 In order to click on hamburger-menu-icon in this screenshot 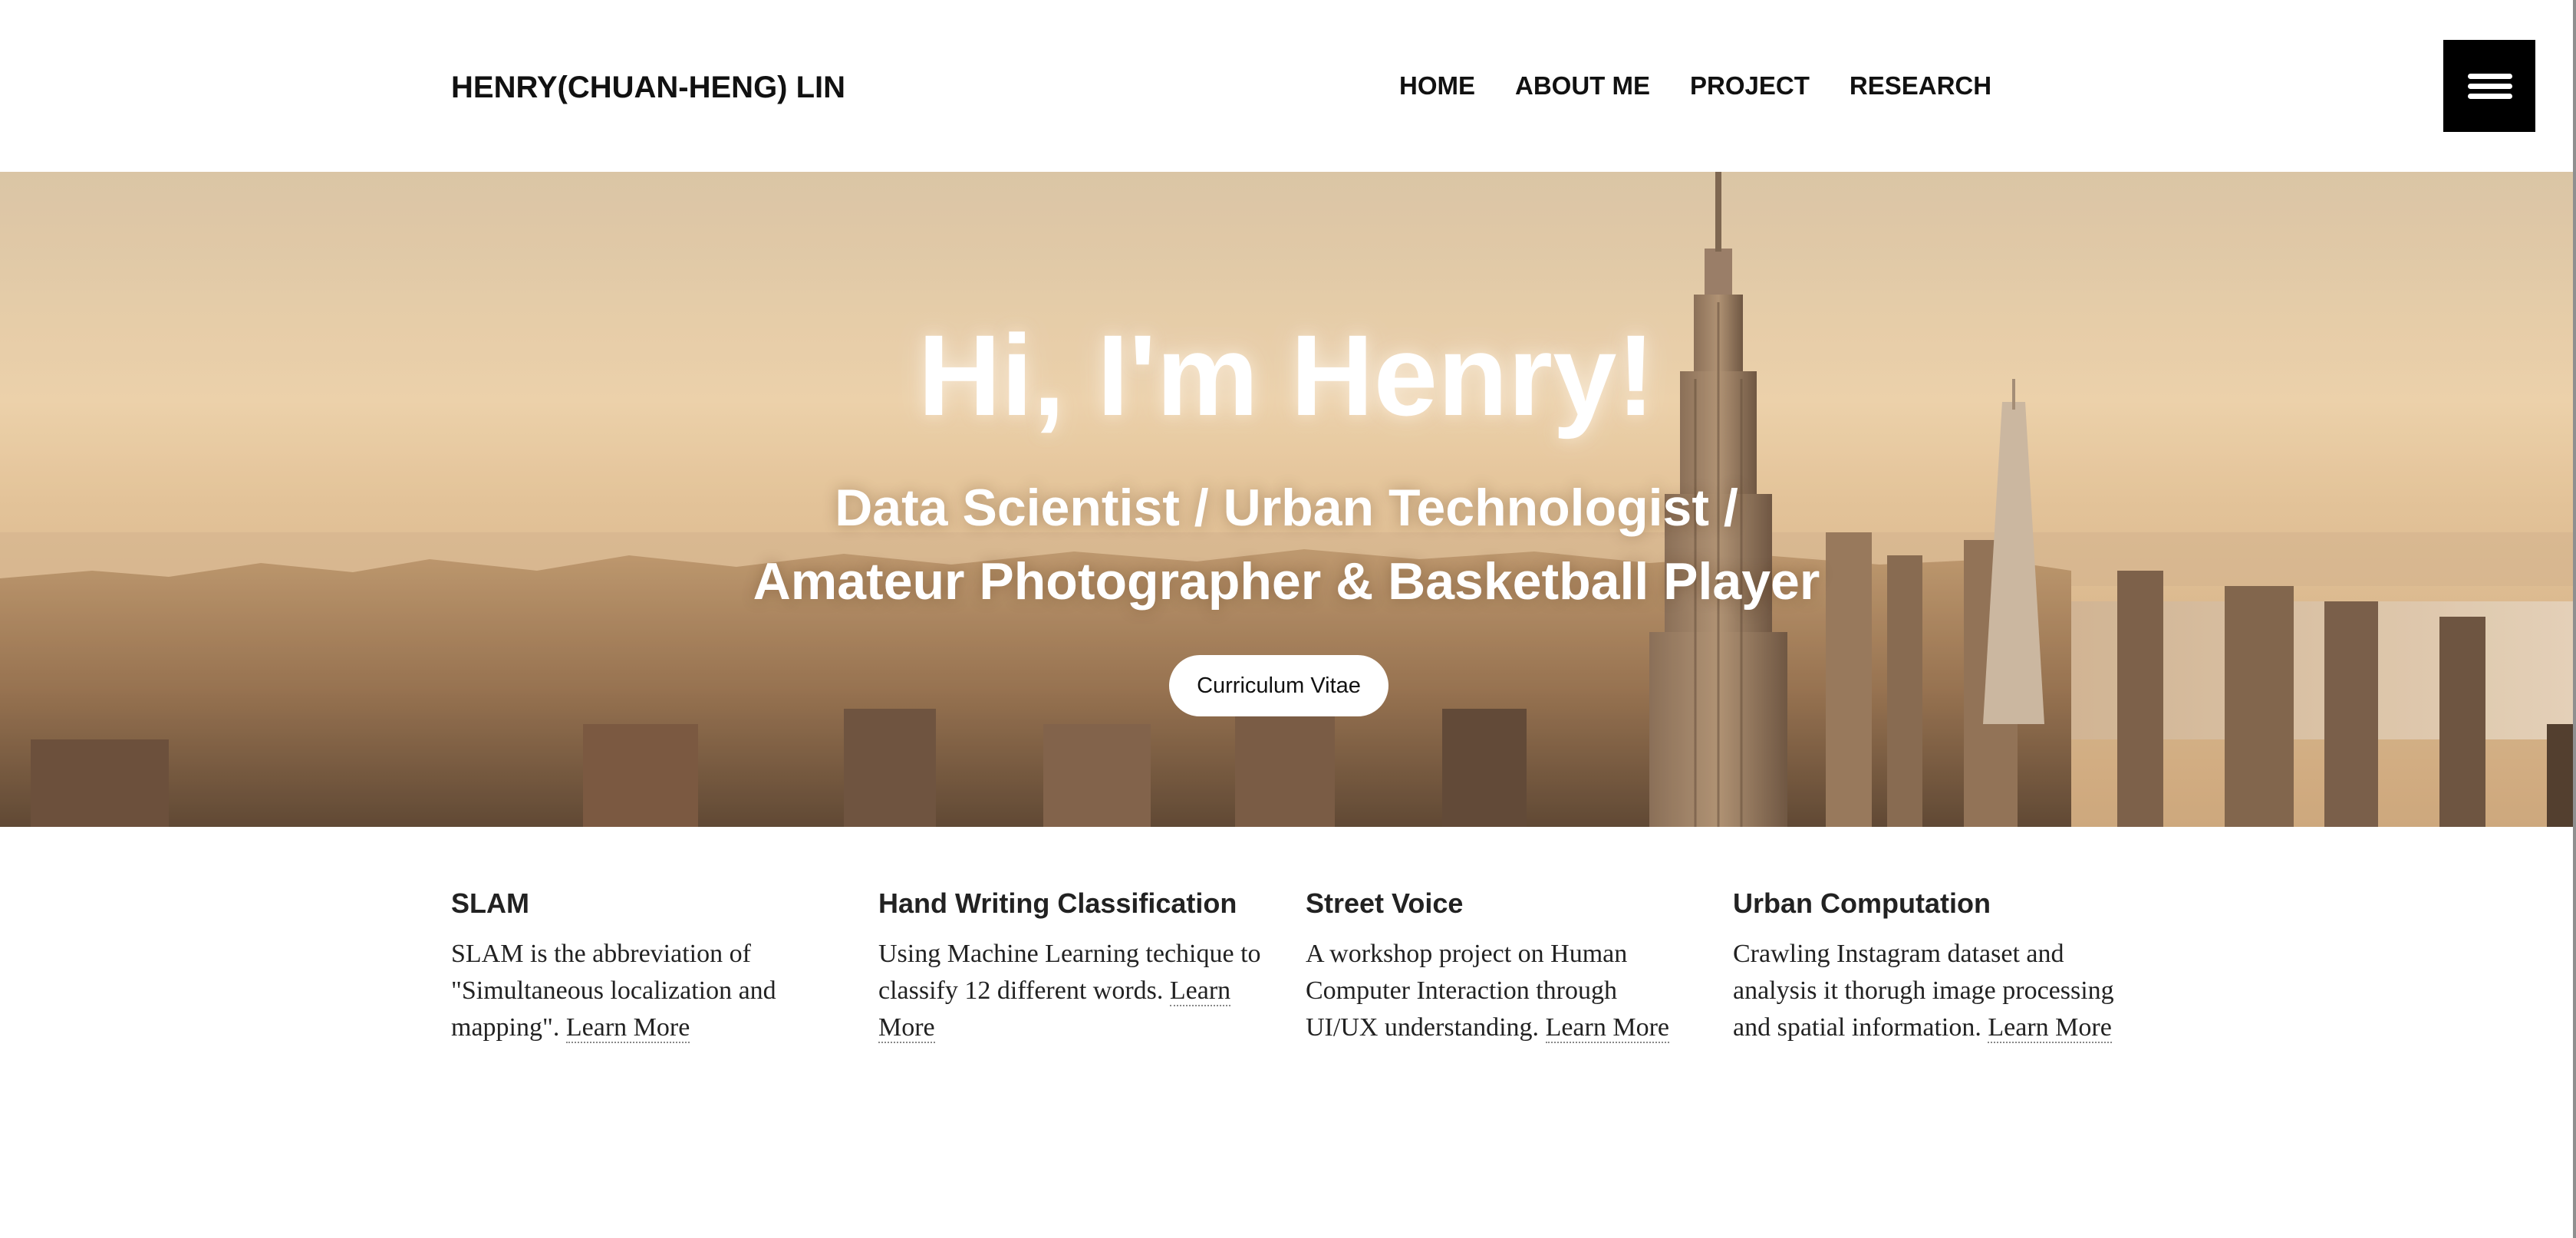, I will do `click(2490, 76)`.